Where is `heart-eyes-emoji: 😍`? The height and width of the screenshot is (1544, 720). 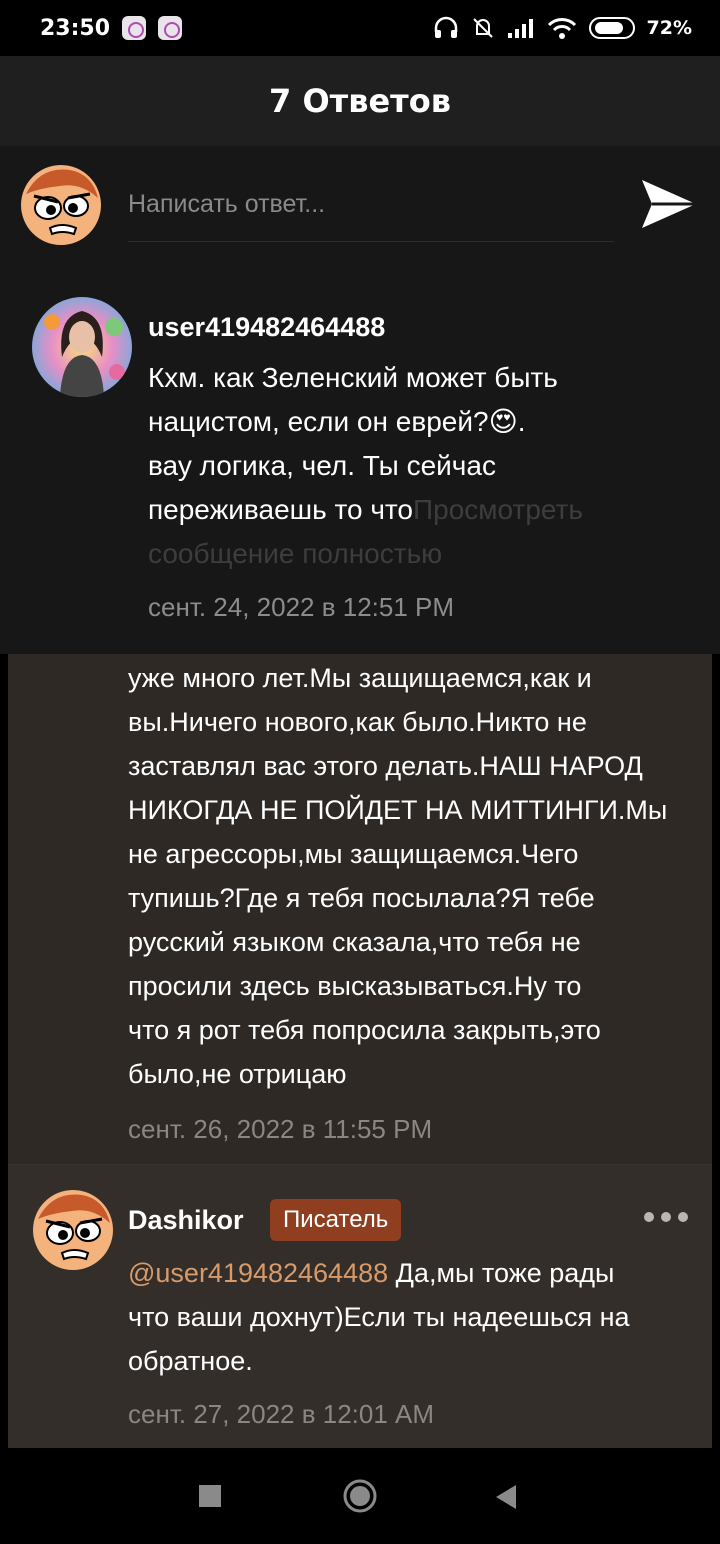 heart-eyes-emoji: 😍 is located at coordinates (503, 421).